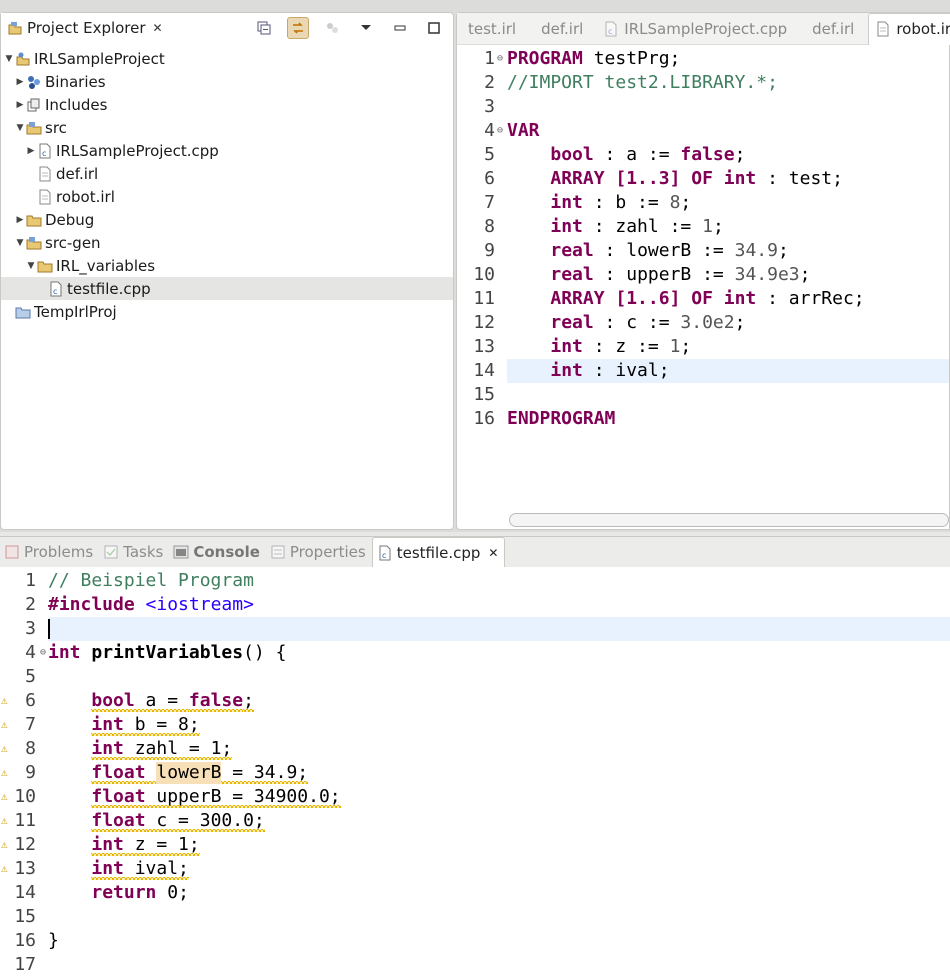 This screenshot has width=950, height=978. I want to click on code-line: int : zahl := 1;, so click(728, 227).